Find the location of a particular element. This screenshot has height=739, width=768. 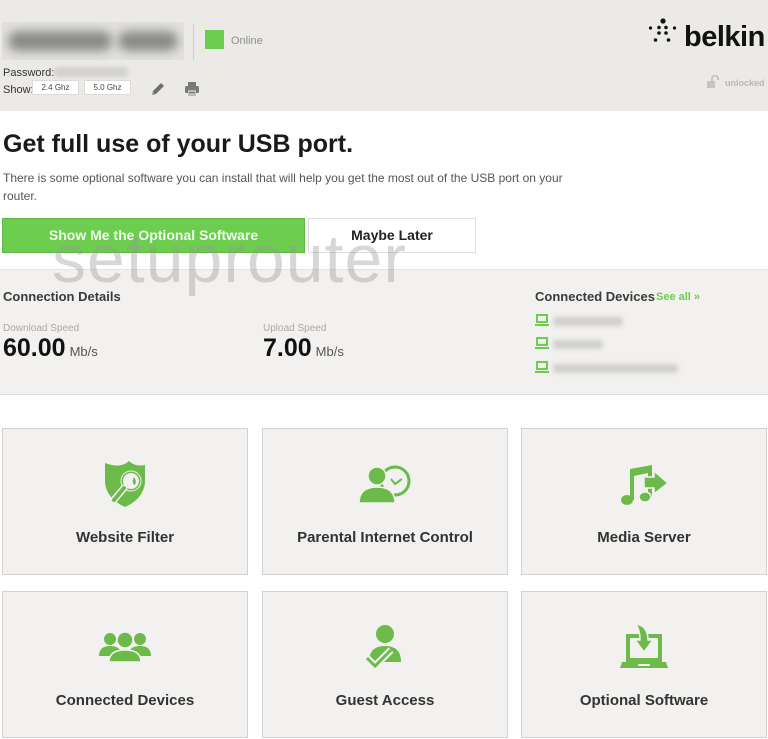

upload-speed-value: 7.00 is located at coordinates (287, 348).